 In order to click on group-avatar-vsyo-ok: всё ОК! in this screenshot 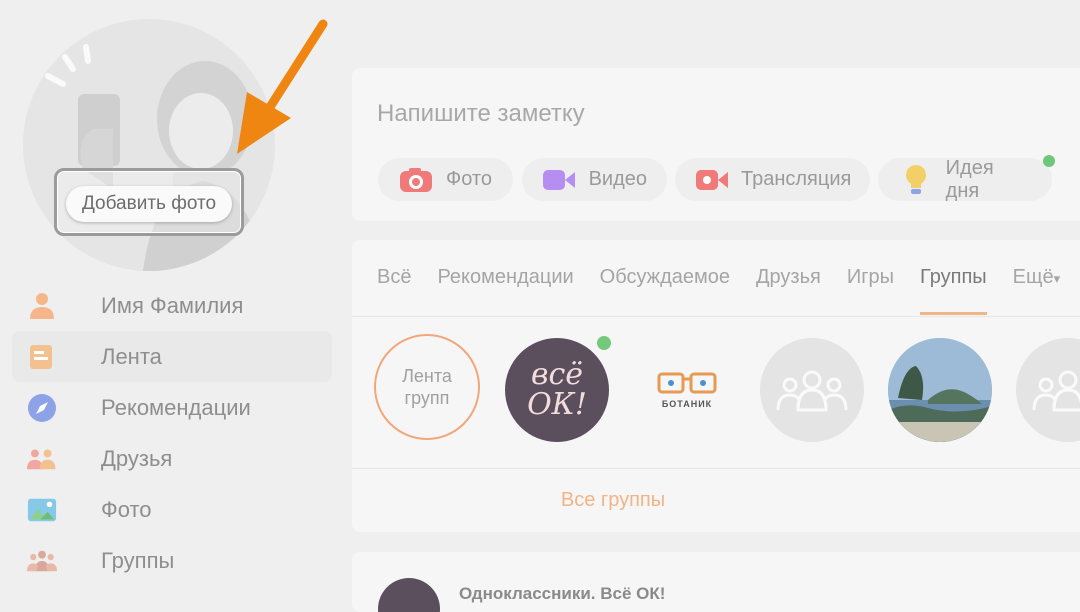, I will do `click(558, 389)`.